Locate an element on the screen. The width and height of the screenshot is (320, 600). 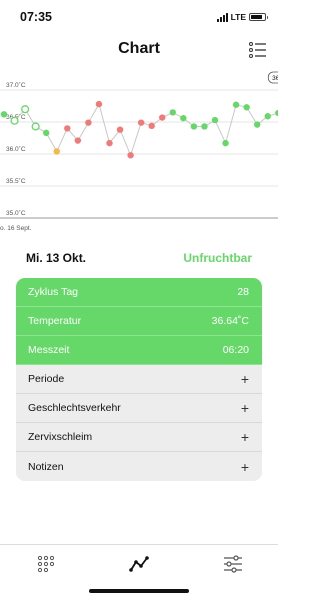
status-time: 07:35 is located at coordinates (36, 17).